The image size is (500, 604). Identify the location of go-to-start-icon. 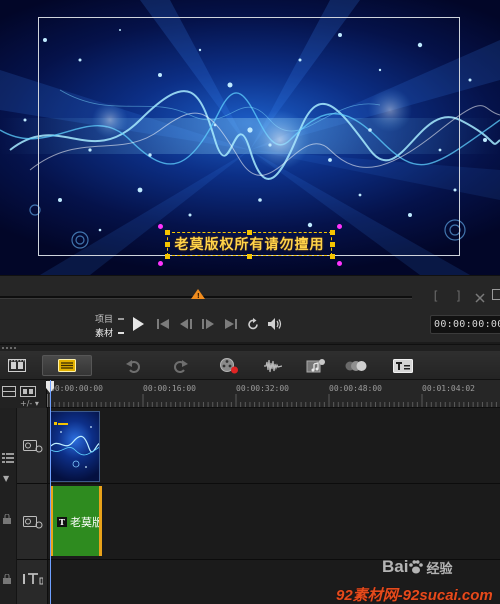
(163, 324).